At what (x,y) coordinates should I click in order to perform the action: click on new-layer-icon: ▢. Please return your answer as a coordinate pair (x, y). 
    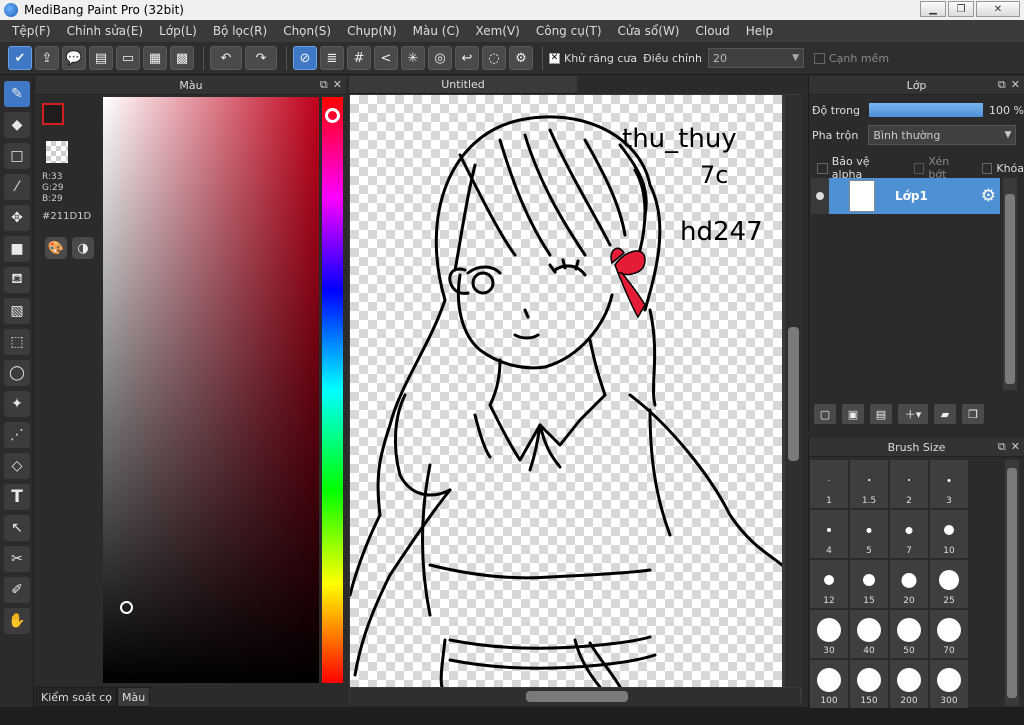
    Looking at the image, I should click on (825, 414).